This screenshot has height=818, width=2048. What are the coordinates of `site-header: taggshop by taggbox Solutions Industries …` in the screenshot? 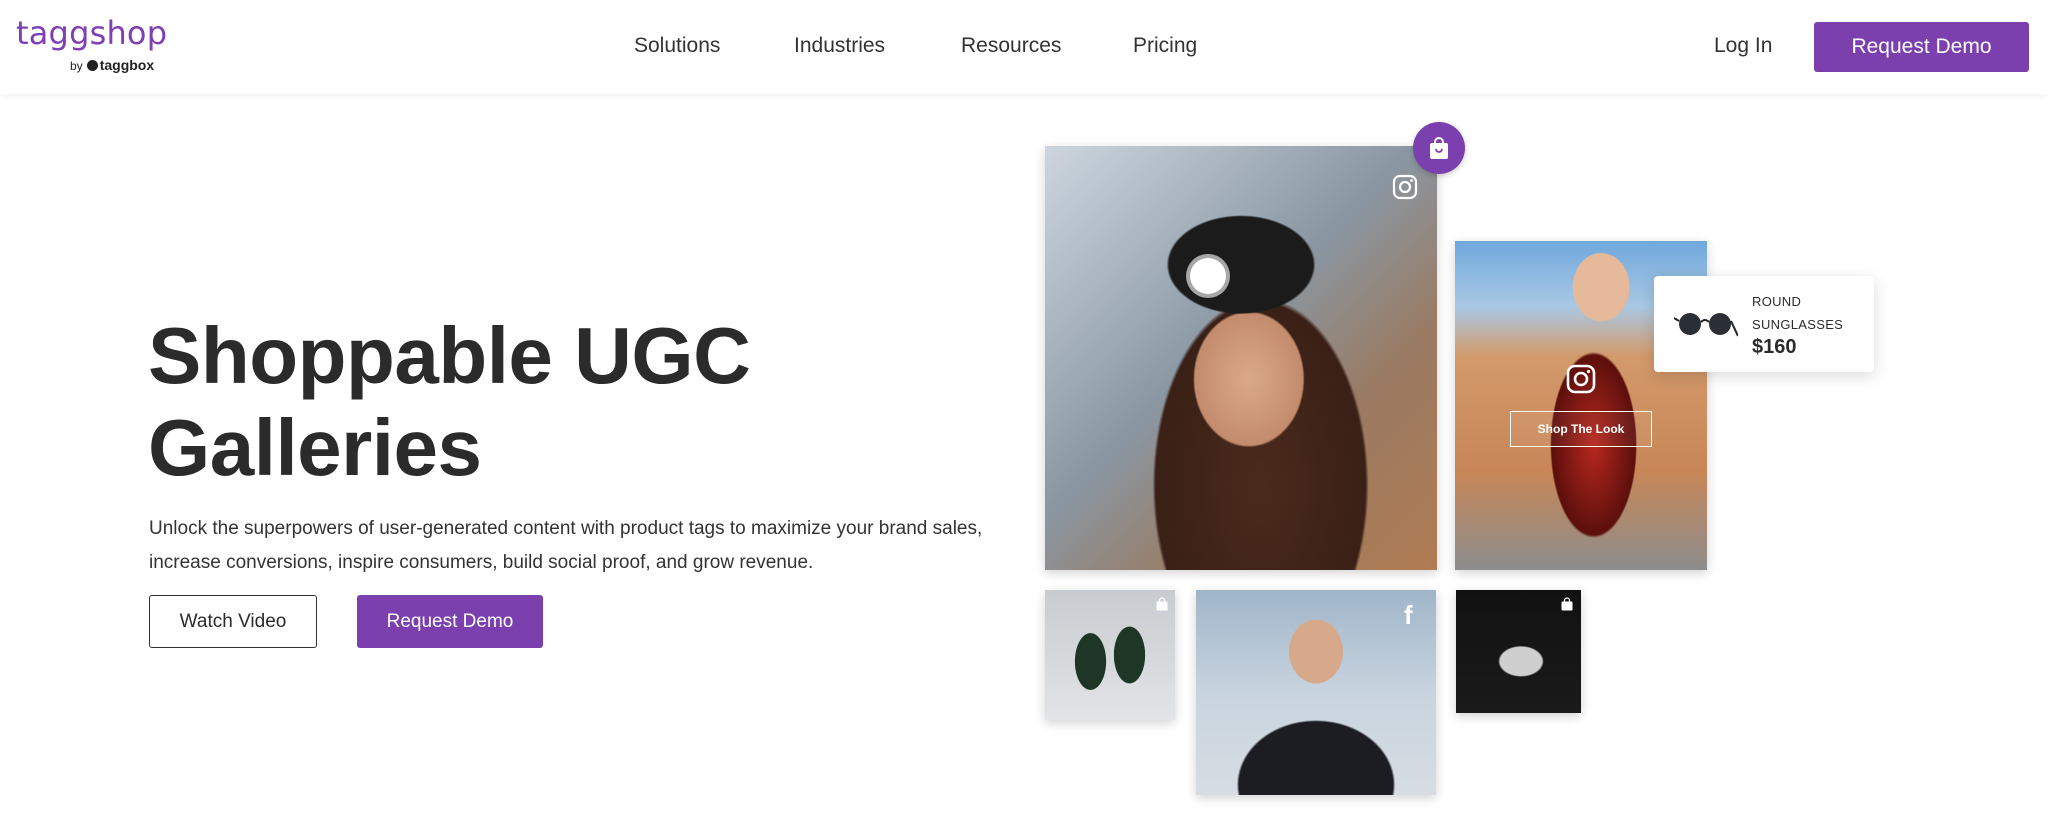 It's located at (1024, 47).